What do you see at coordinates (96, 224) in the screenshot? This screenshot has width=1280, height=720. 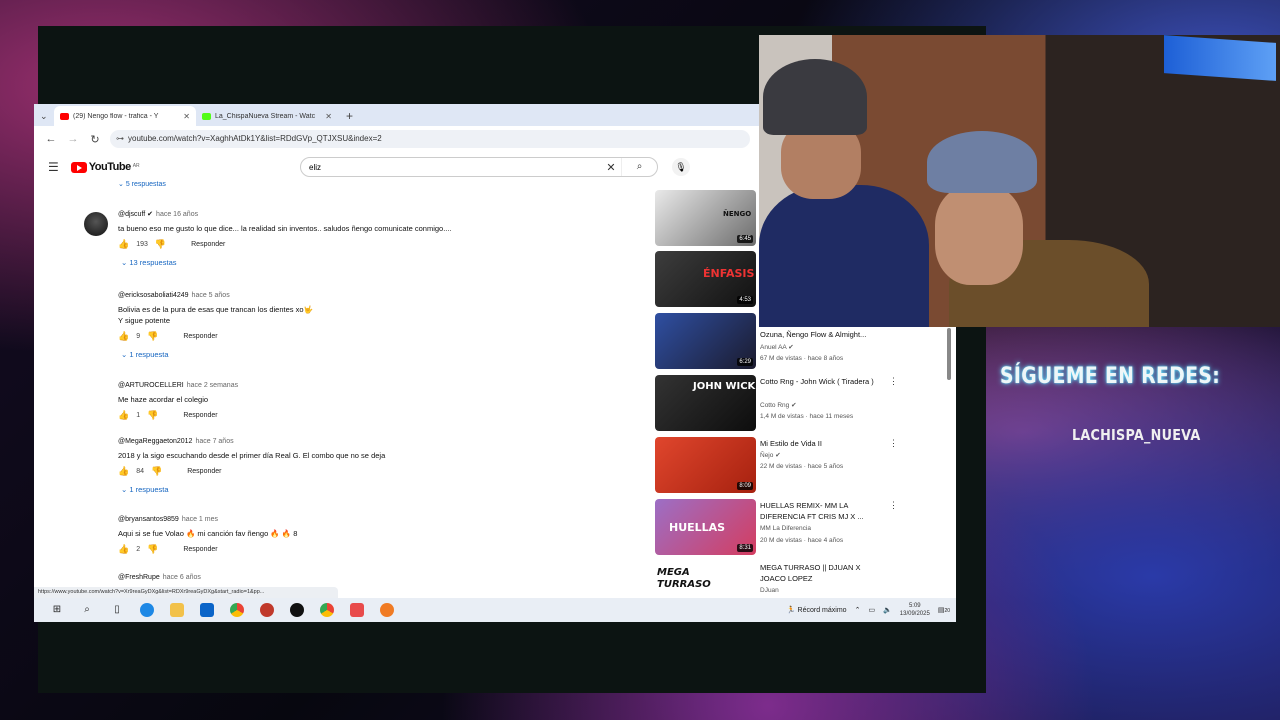 I see `avatar` at bounding box center [96, 224].